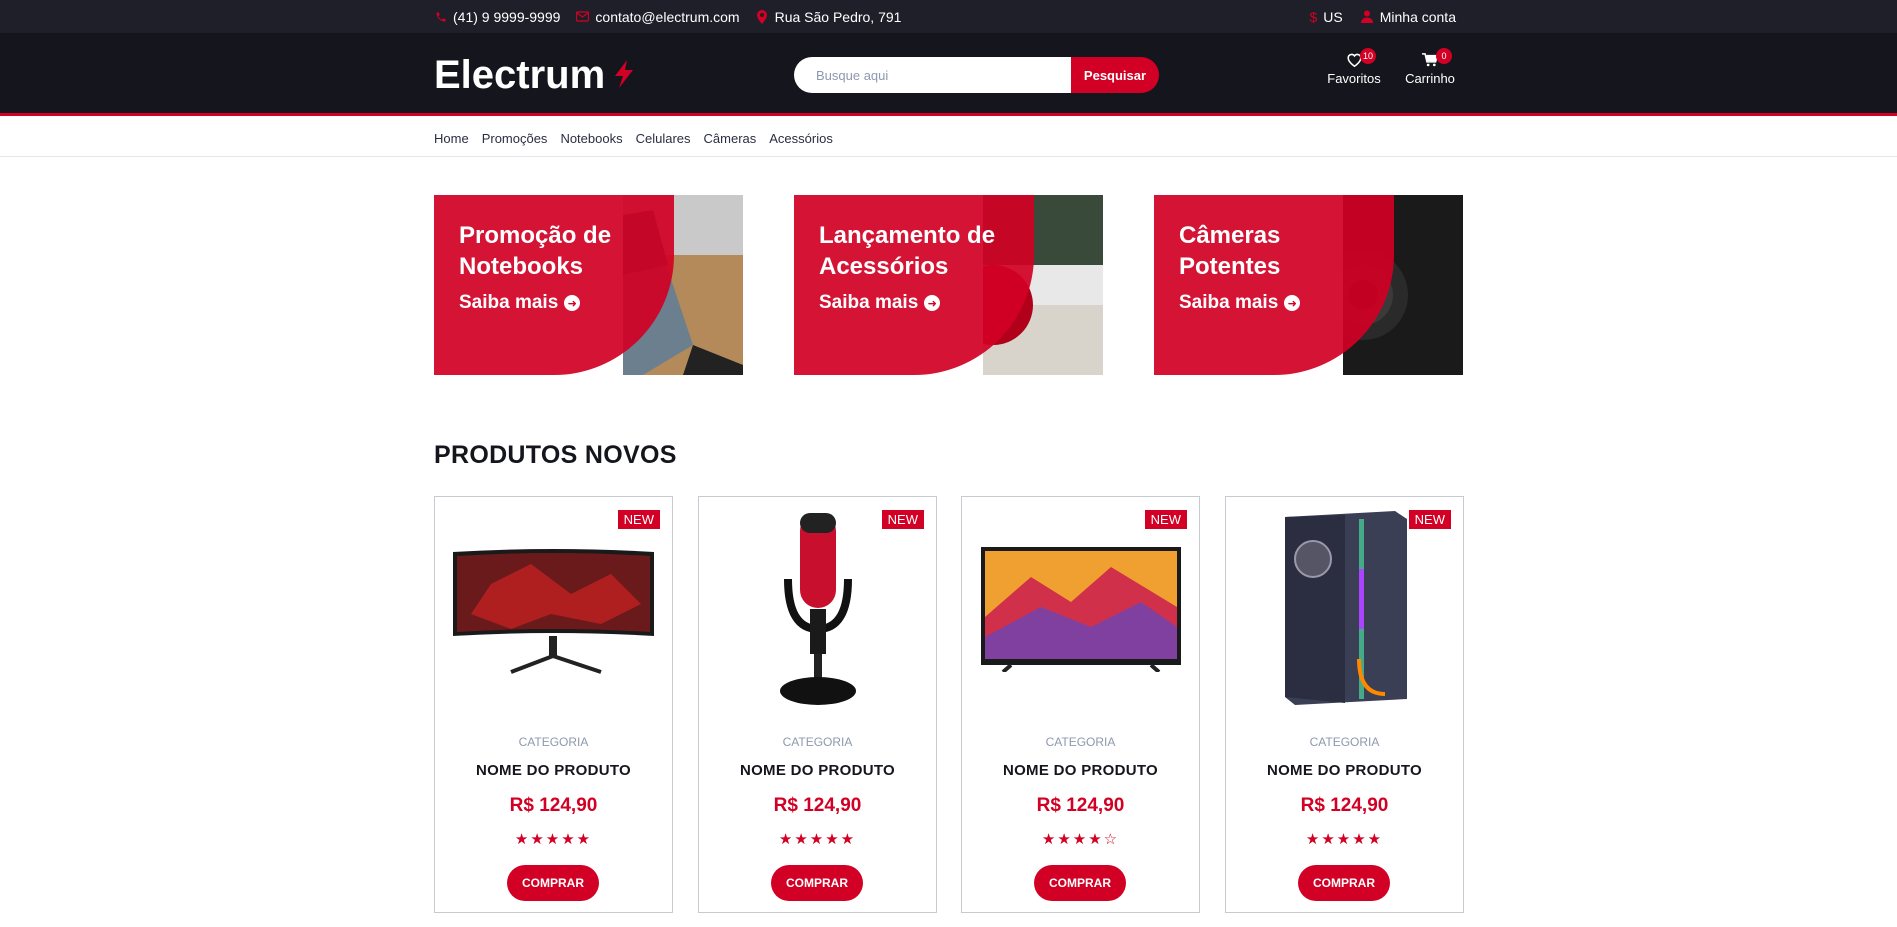  Describe the element at coordinates (1368, 56) in the screenshot. I see `favorites-count-badge: 10` at that location.